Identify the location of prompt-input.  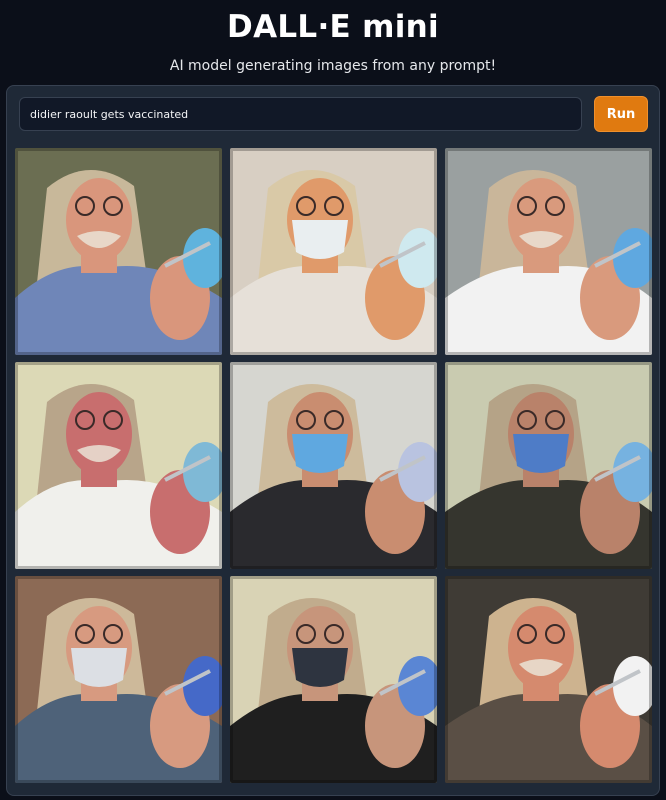
(300, 114).